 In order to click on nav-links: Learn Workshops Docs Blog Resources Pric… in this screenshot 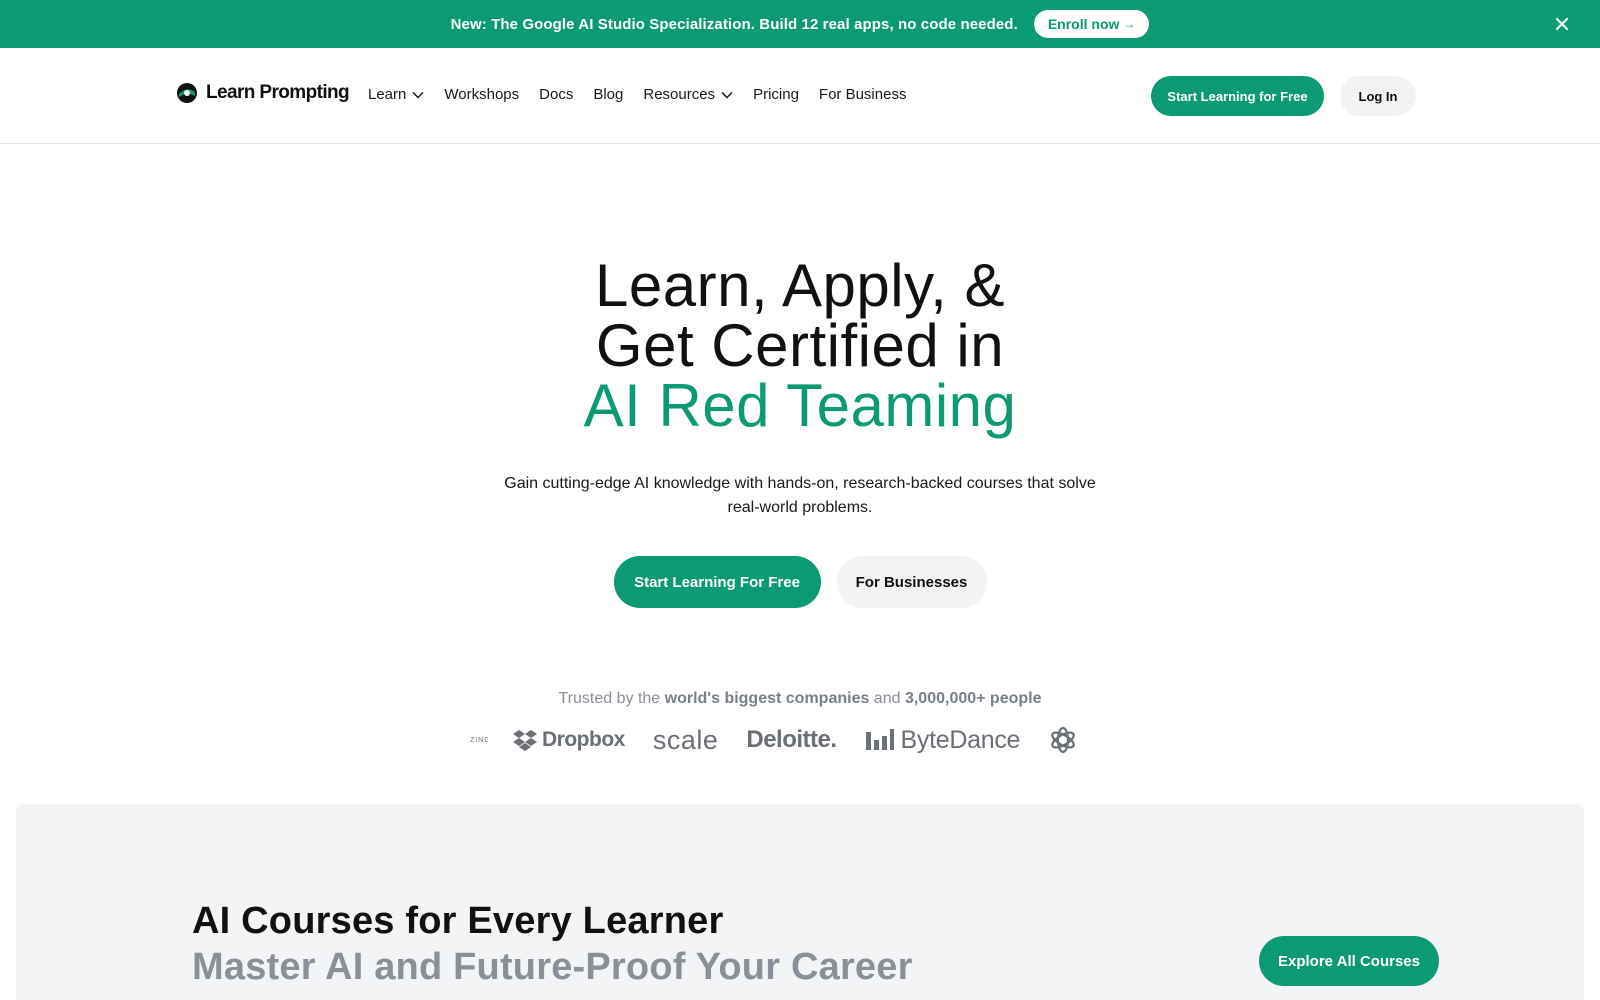, I will do `click(647, 94)`.